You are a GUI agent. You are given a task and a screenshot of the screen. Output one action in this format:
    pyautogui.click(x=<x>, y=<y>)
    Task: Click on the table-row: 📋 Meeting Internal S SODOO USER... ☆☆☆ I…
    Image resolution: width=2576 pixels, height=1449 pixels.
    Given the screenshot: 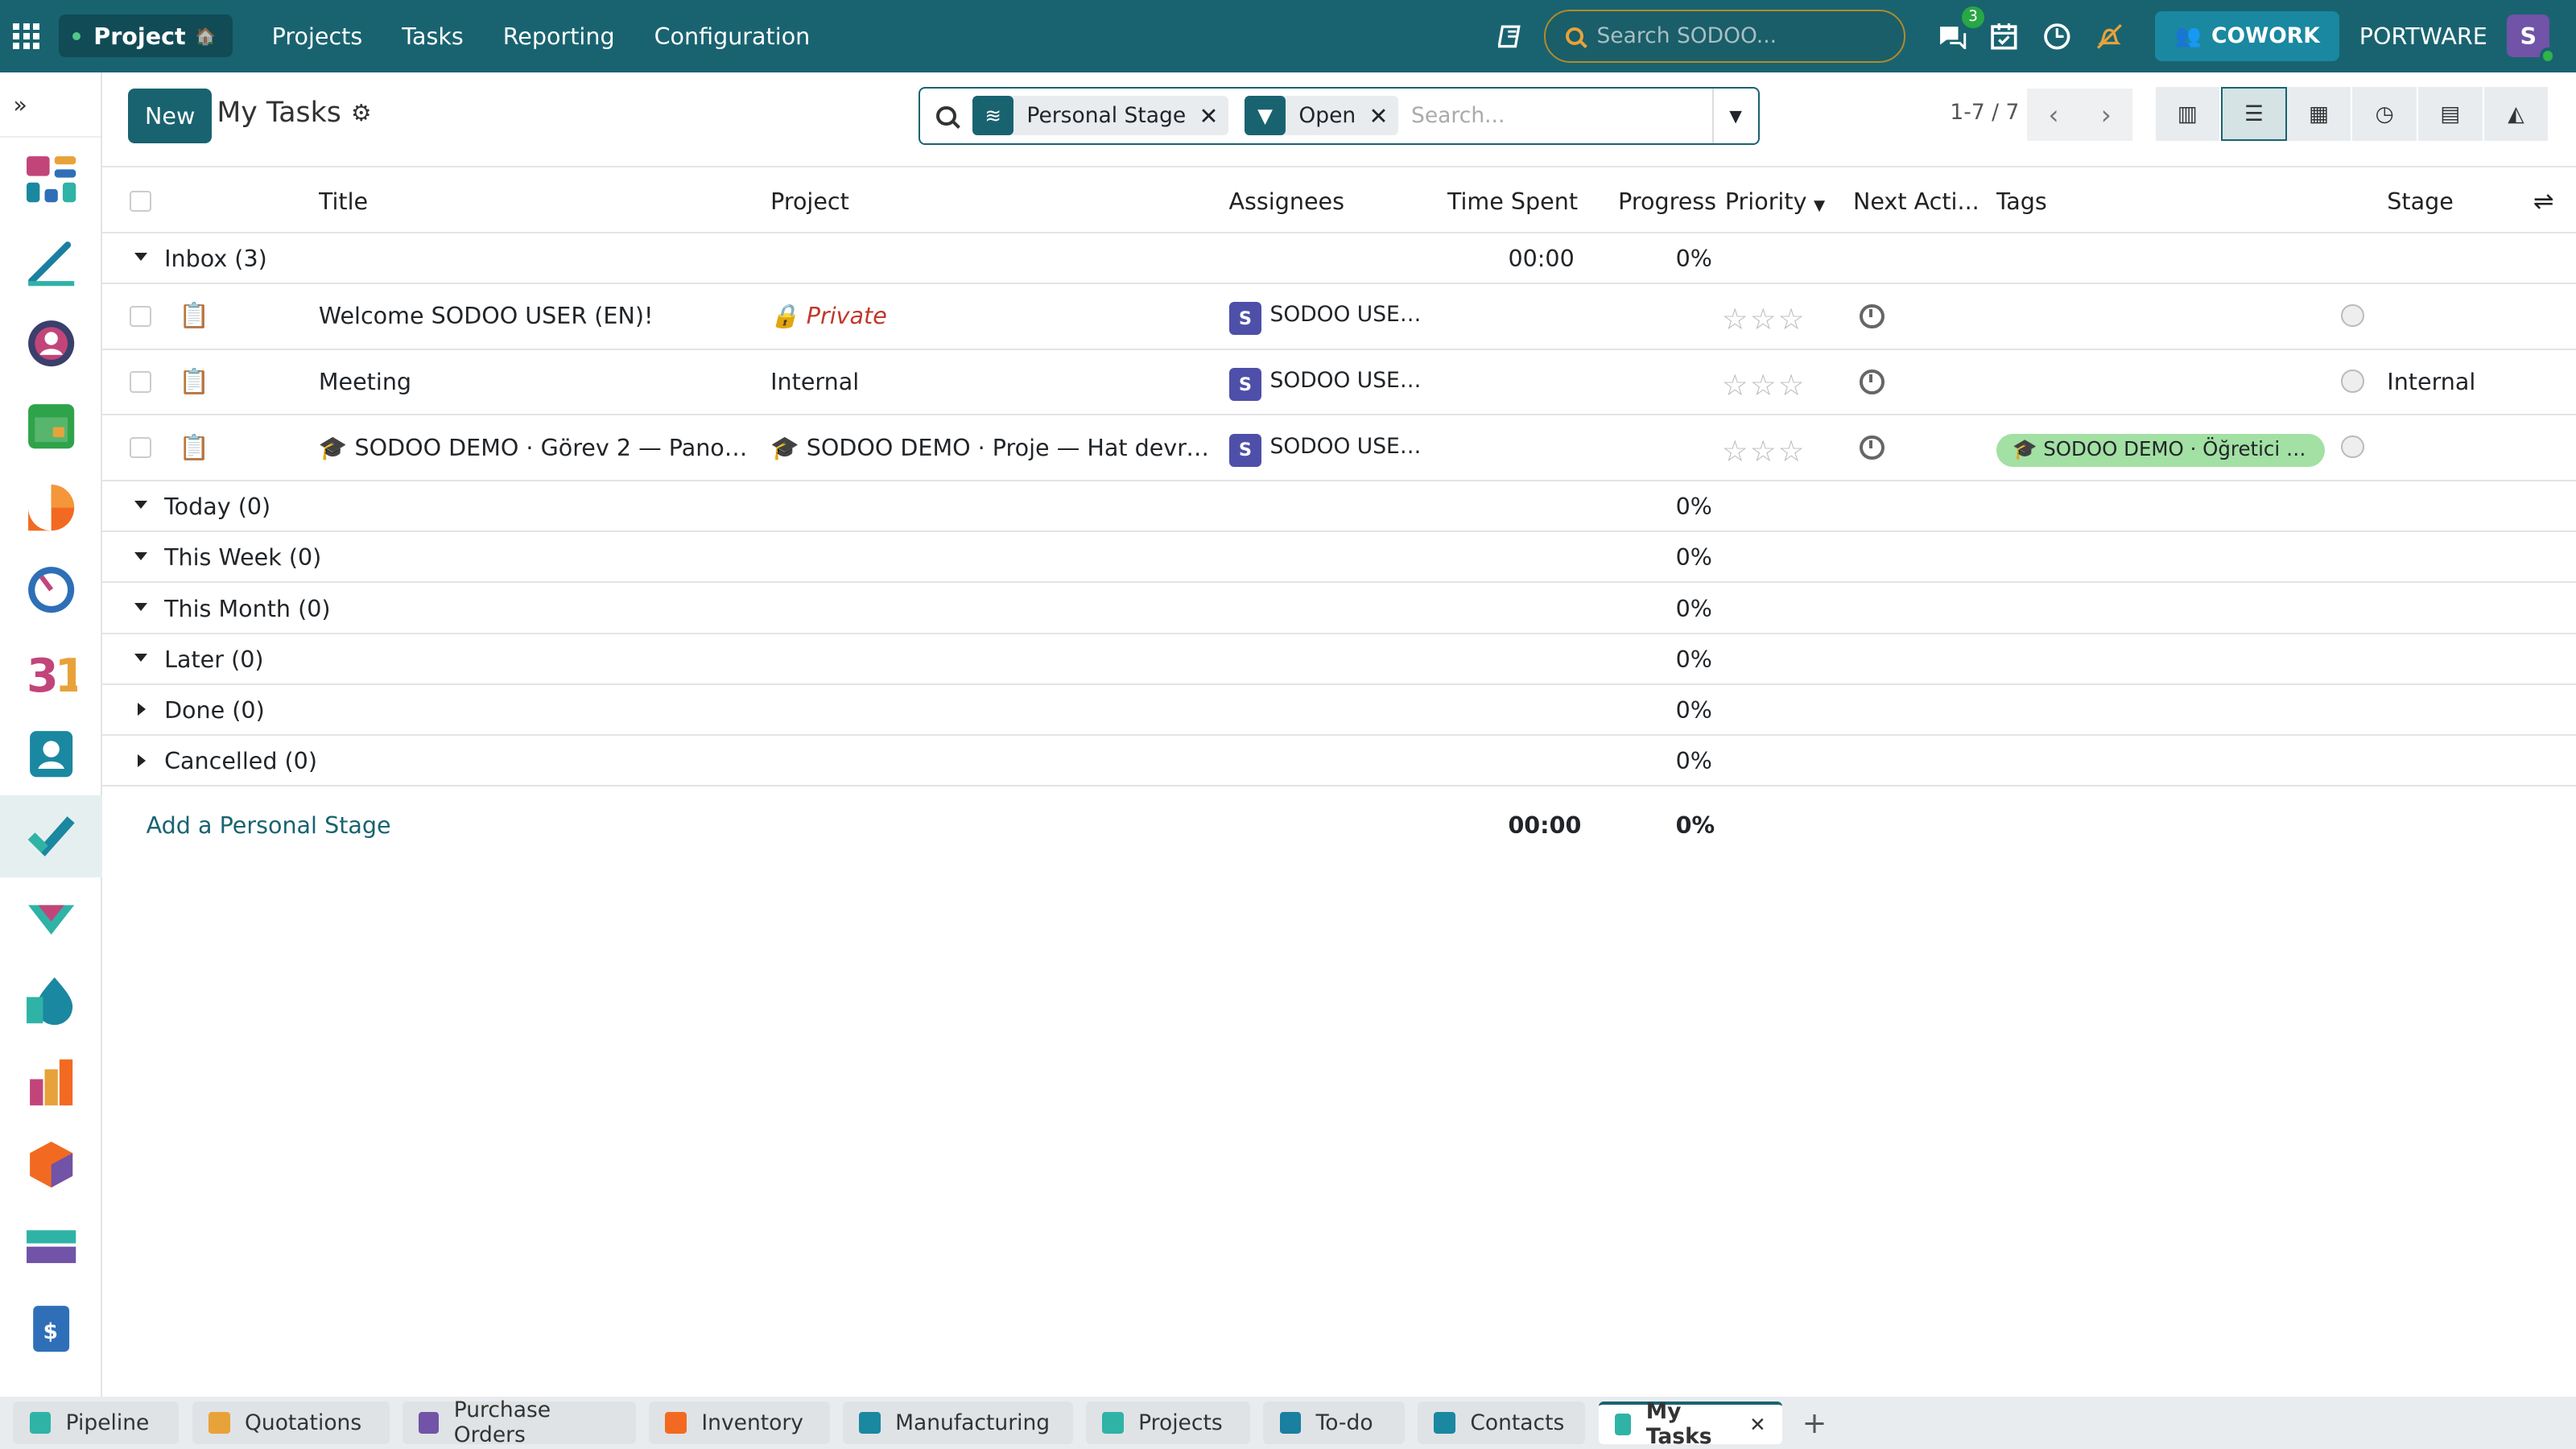 What is the action you would take?
    pyautogui.click(x=1338, y=383)
    